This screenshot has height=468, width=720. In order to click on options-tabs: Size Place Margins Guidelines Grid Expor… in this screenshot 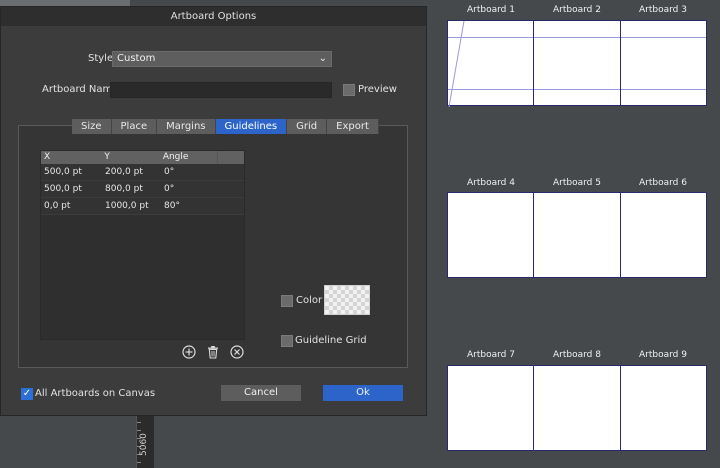, I will do `click(225, 126)`.